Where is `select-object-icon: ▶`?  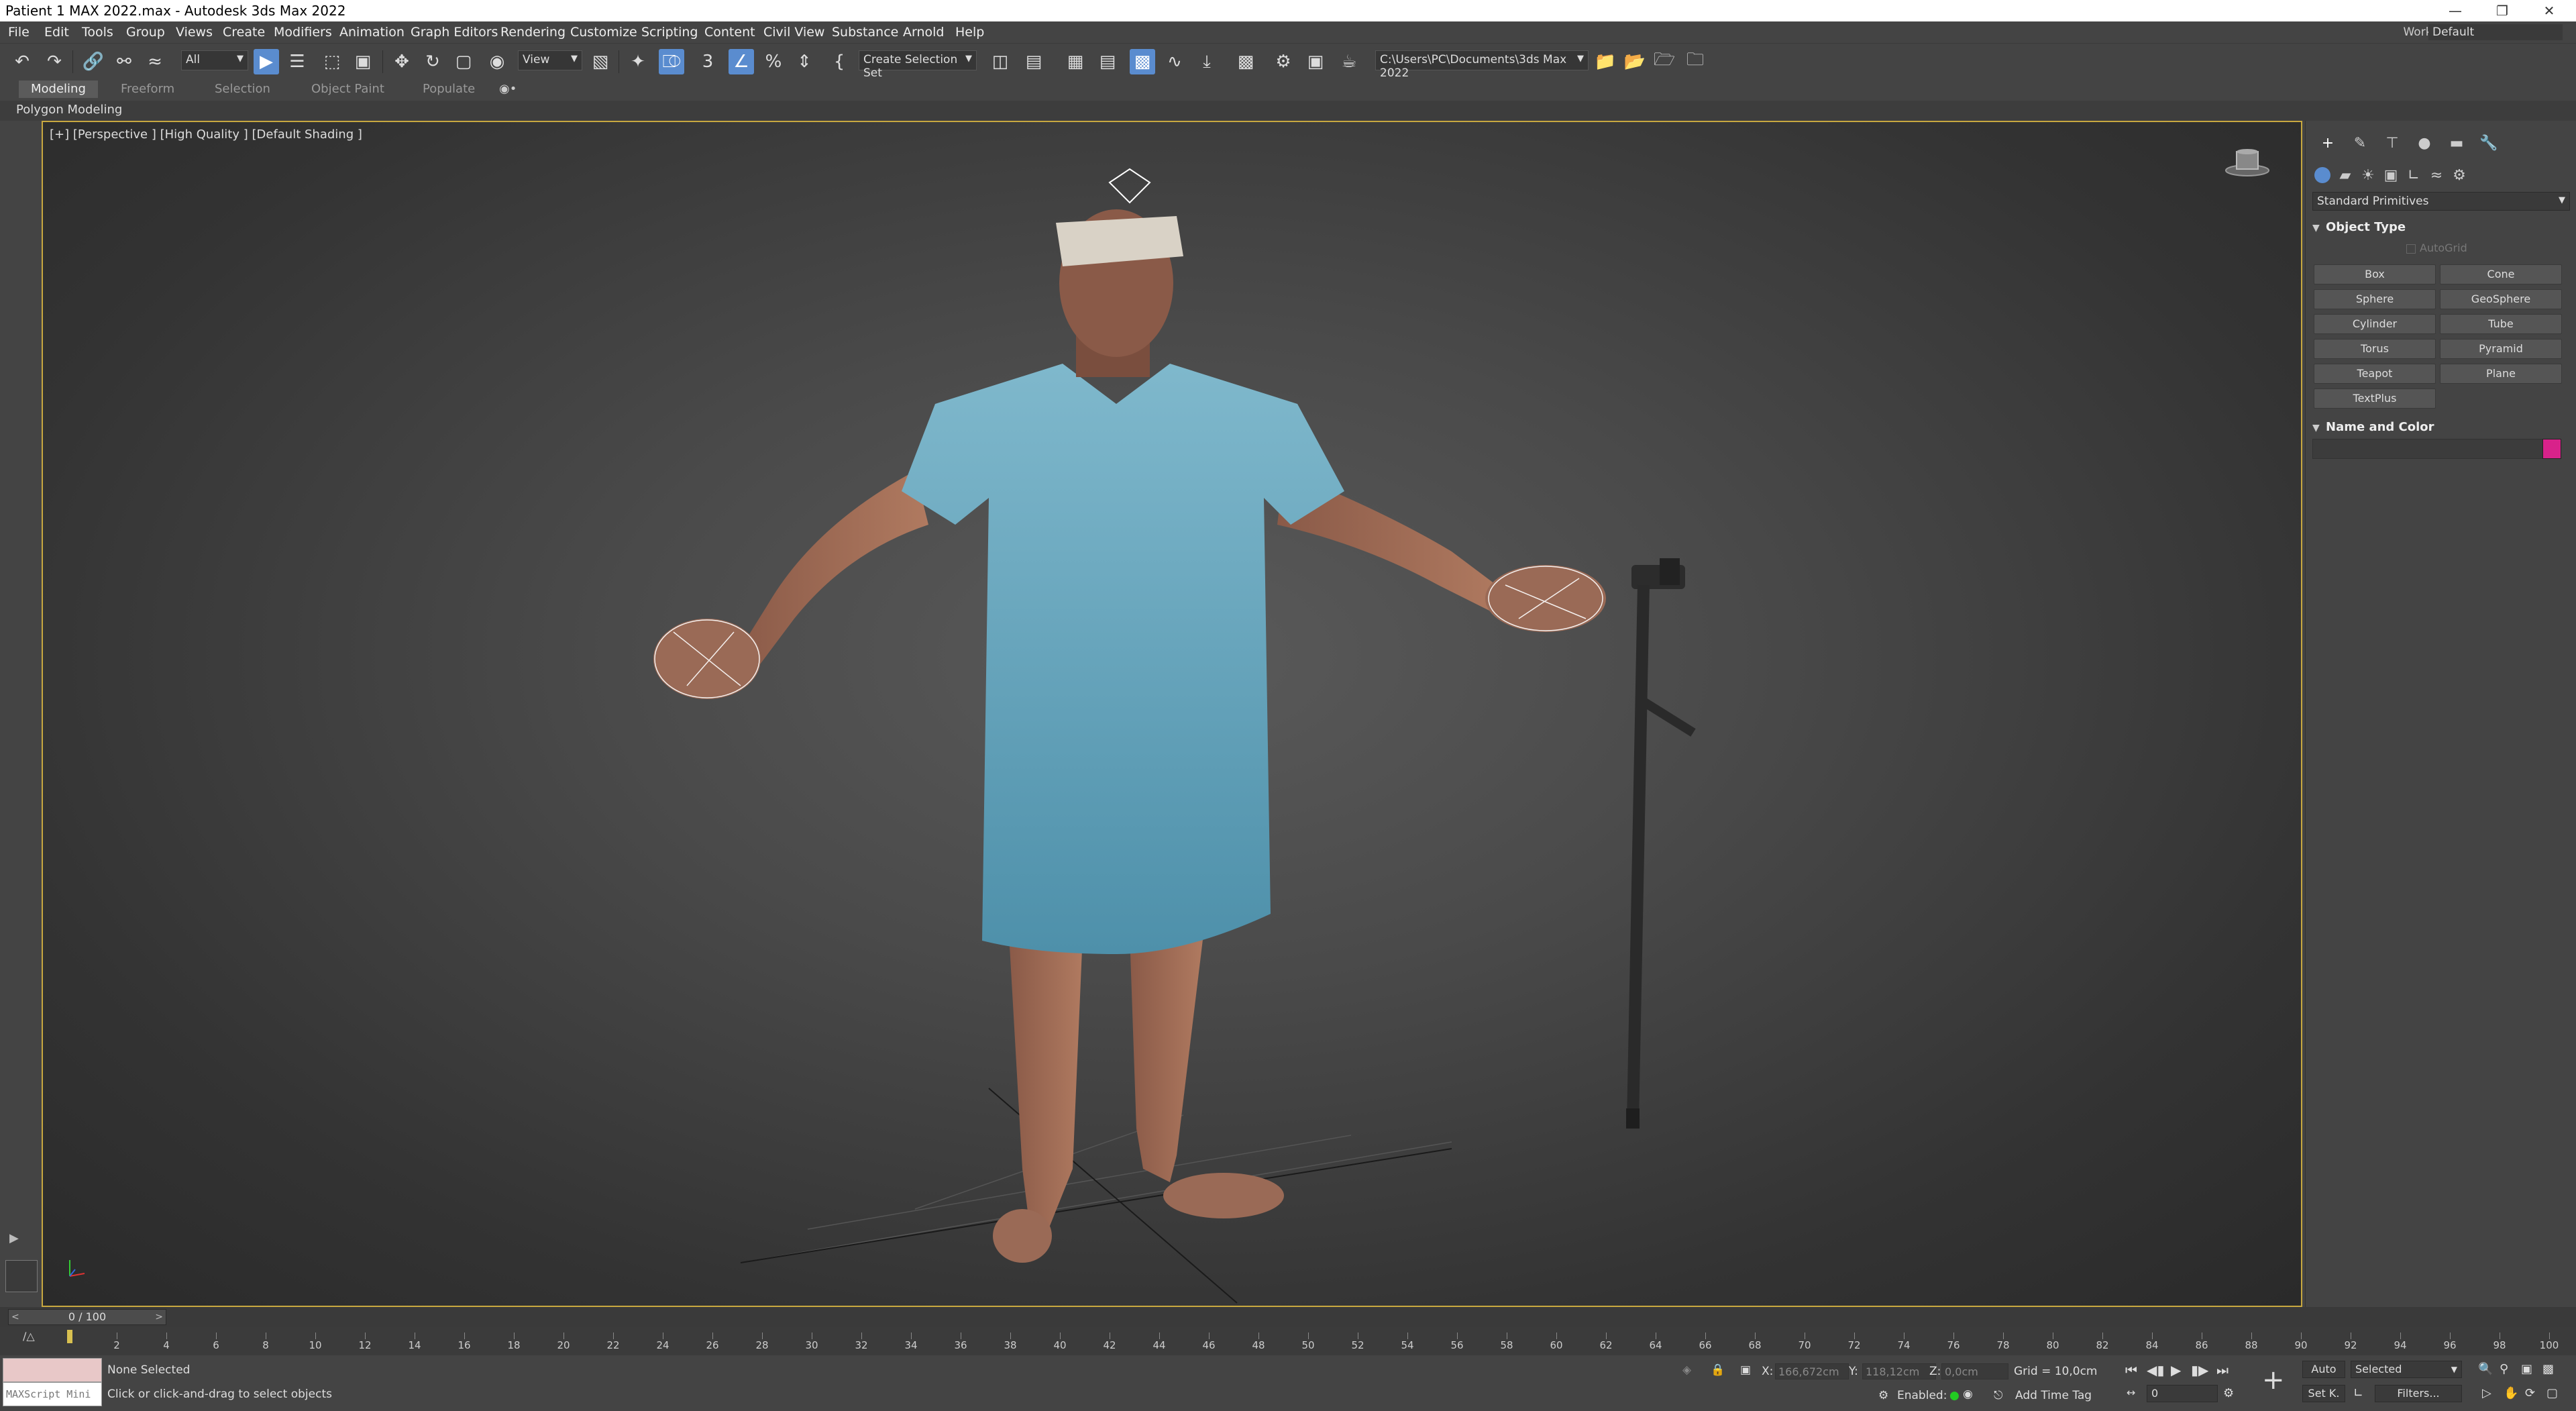 select-object-icon: ▶ is located at coordinates (266, 62).